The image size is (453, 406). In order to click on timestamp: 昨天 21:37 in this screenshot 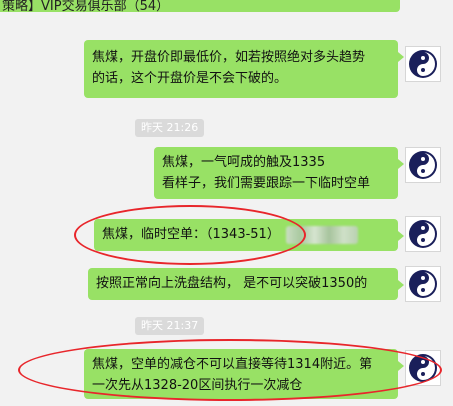, I will do `click(170, 326)`.